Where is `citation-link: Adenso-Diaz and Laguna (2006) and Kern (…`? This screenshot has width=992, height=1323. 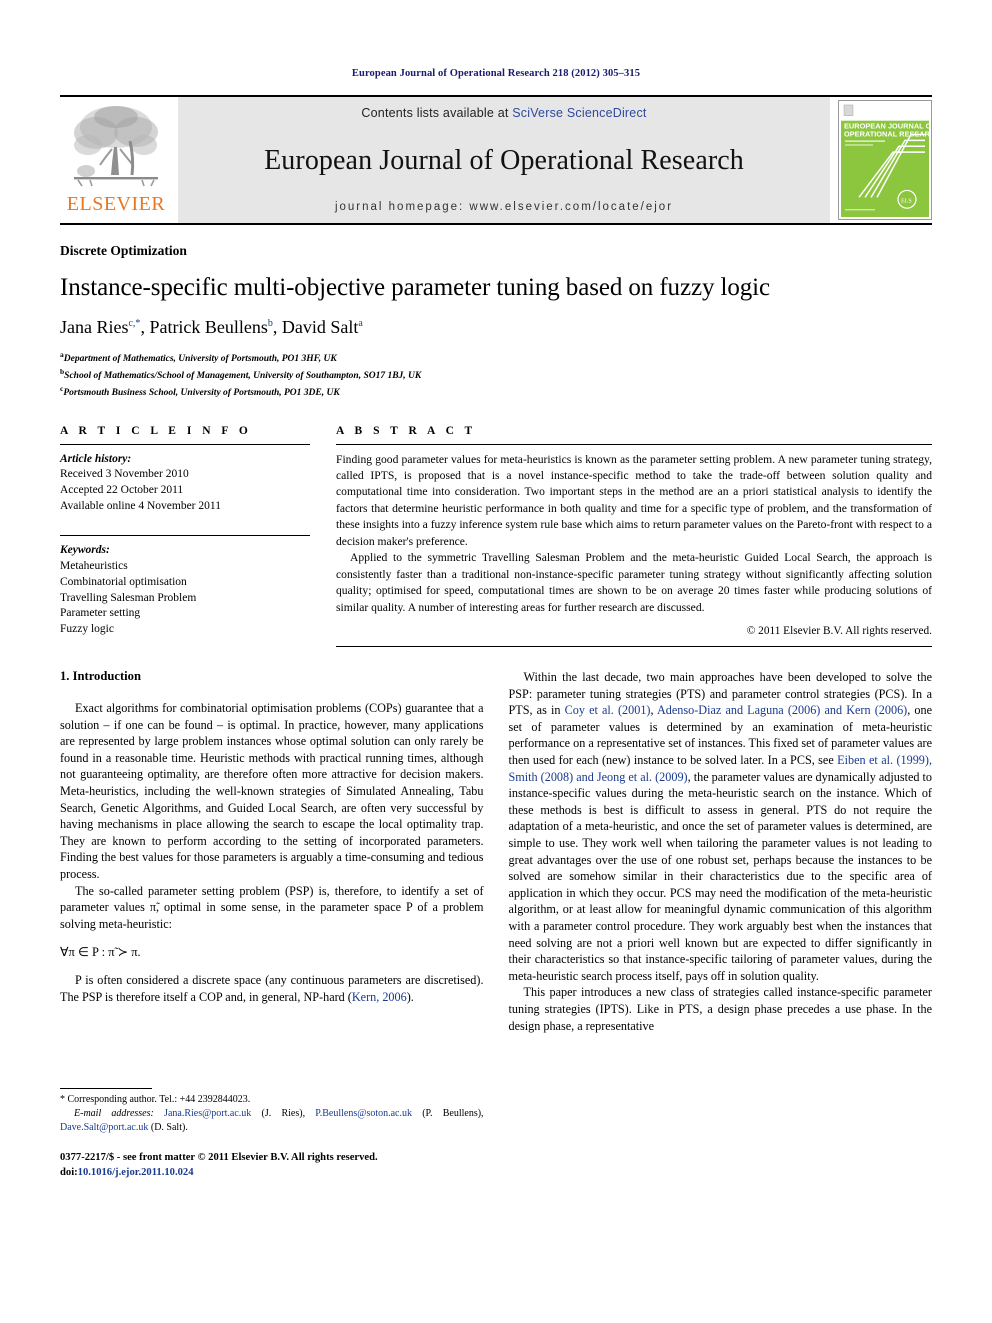
citation-link: Adenso-Diaz and Laguna (2006) and Kern (… is located at coordinates (782, 710).